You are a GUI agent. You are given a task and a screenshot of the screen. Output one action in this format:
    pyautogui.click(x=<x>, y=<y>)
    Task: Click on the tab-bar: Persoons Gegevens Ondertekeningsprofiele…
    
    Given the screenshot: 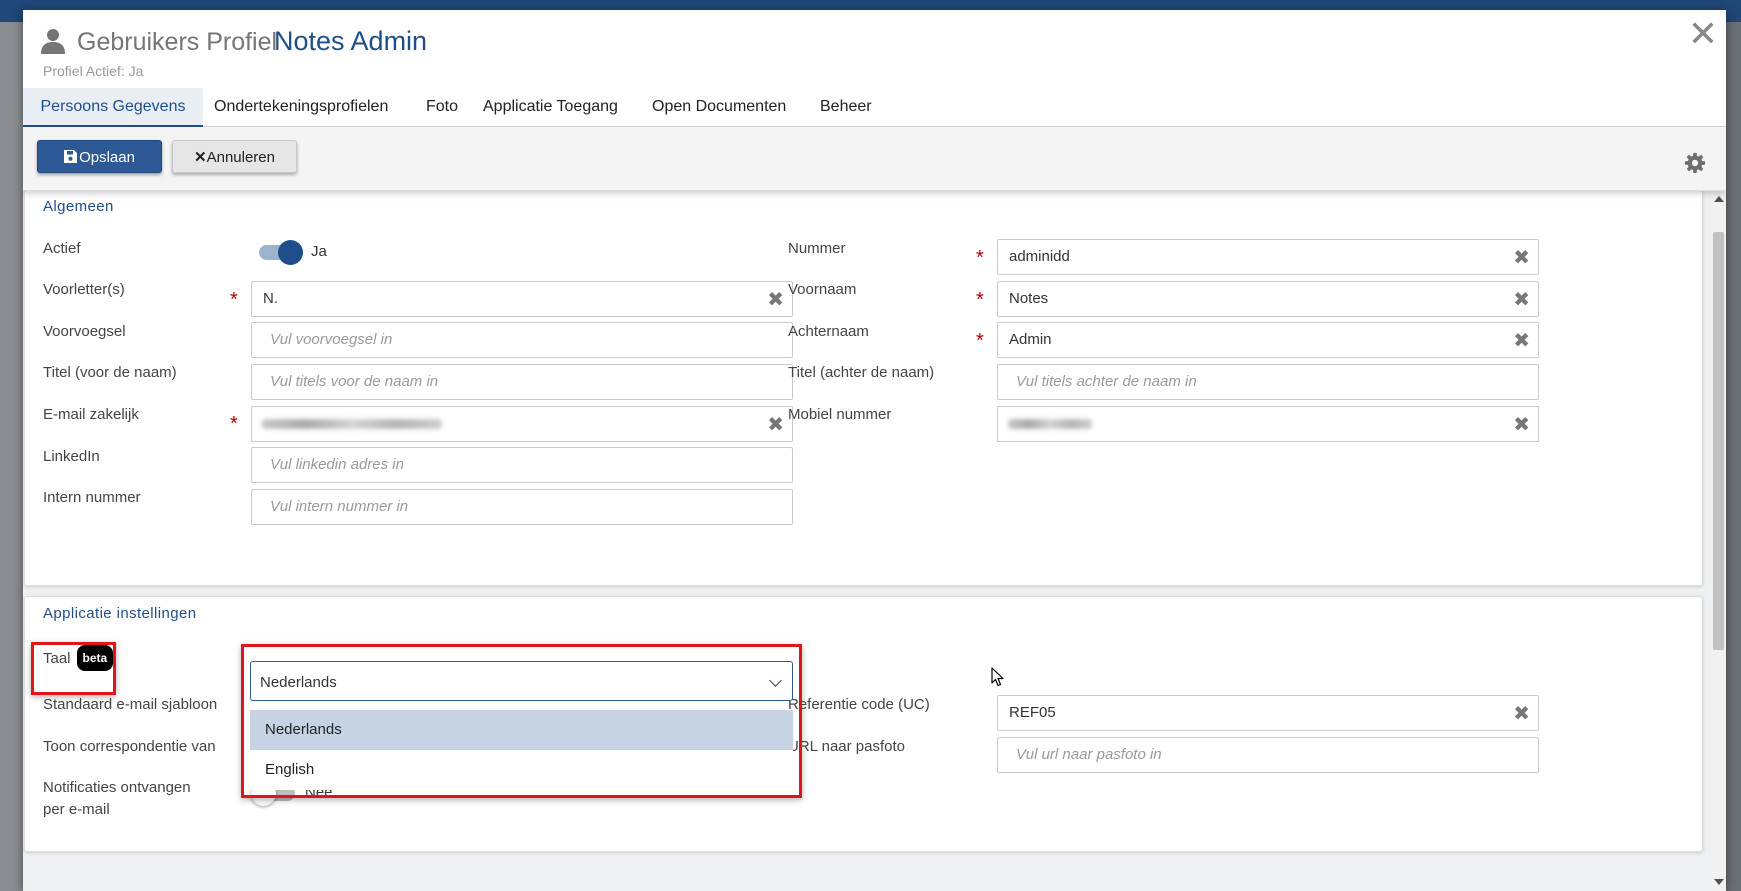 What is the action you would take?
    pyautogui.click(x=874, y=107)
    